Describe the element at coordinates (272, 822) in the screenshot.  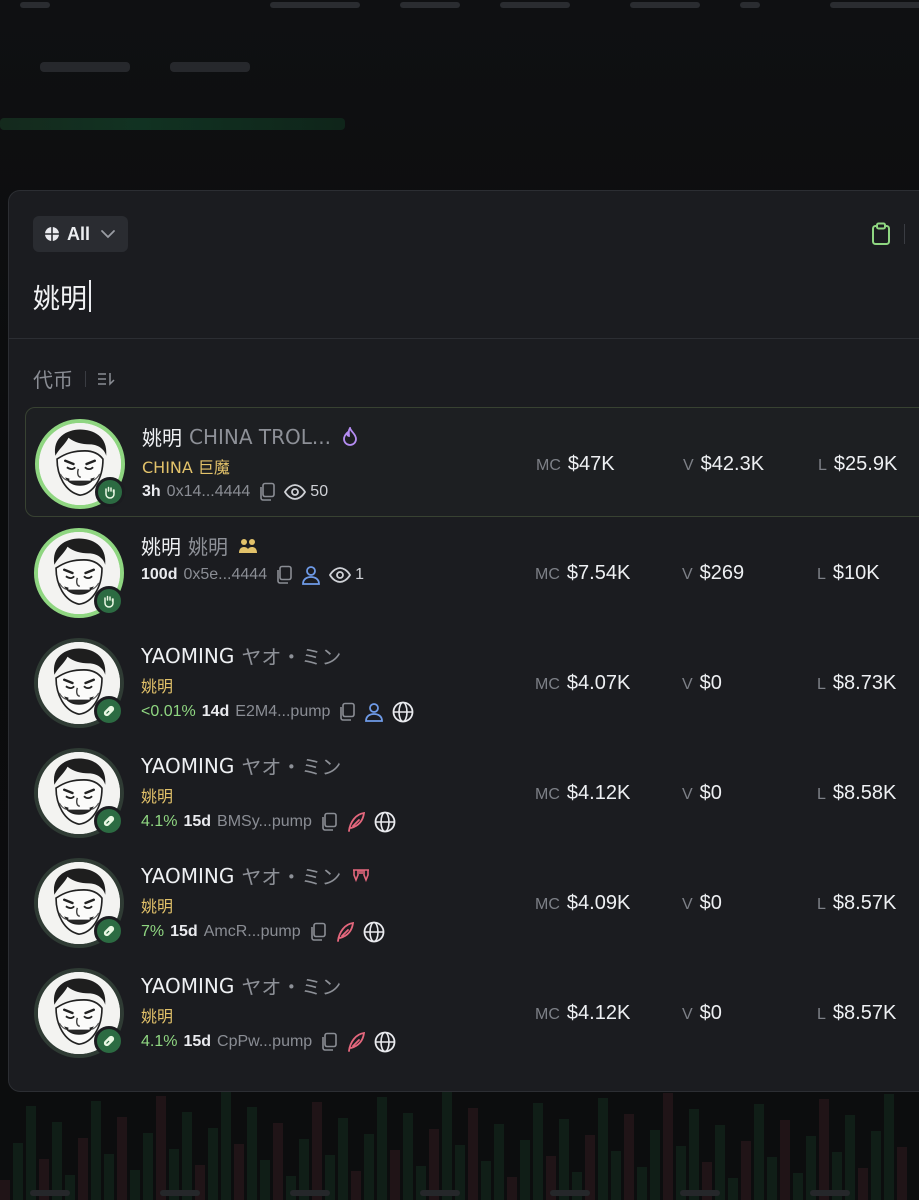
I see `token-meta: 4.1% 15d BMSy...pump` at that location.